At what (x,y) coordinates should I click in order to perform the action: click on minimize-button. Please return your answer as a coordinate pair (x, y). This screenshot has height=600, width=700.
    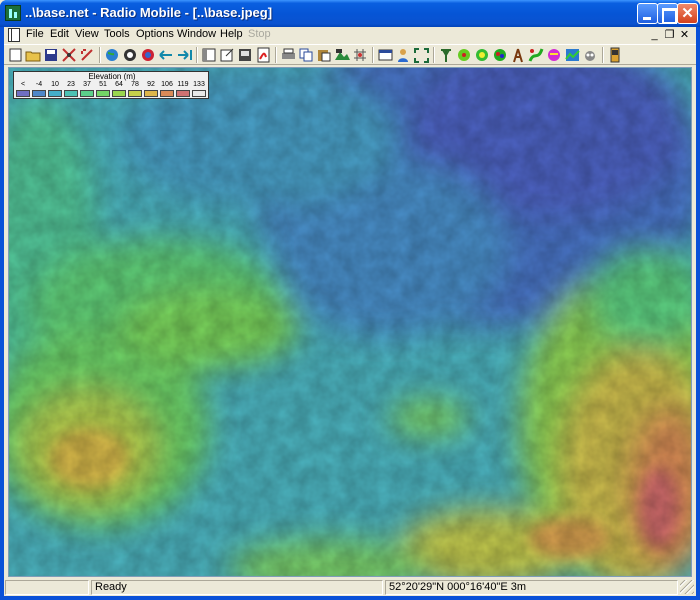
    Looking at the image, I should click on (647, 13).